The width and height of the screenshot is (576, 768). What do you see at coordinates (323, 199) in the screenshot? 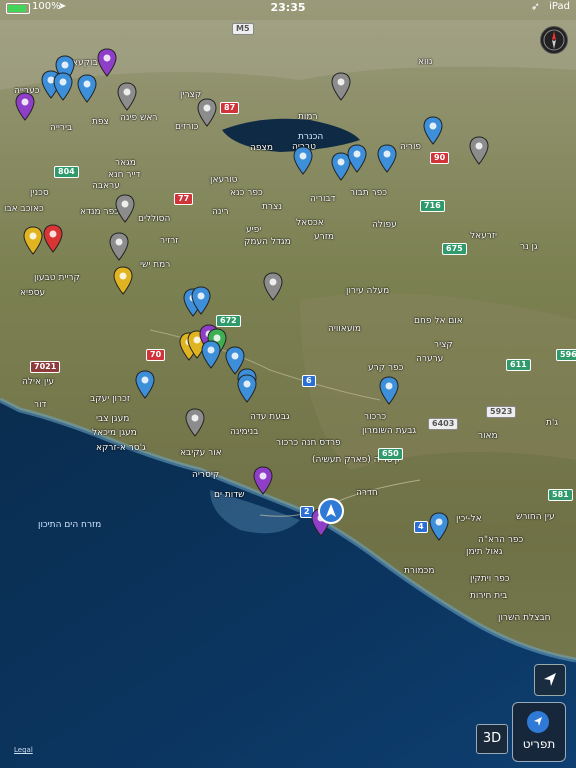
I see `place-label: דבוריה` at bounding box center [323, 199].